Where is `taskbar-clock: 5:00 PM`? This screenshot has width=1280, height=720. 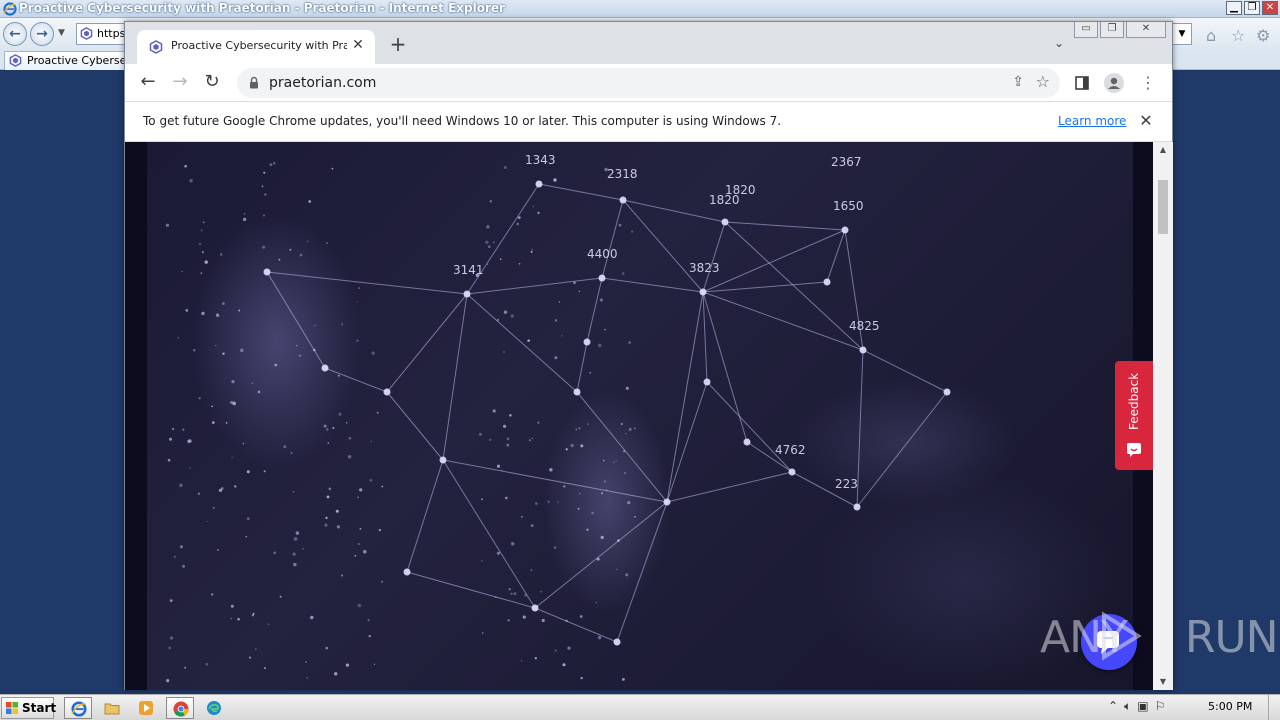 taskbar-clock: 5:00 PM is located at coordinates (1230, 706).